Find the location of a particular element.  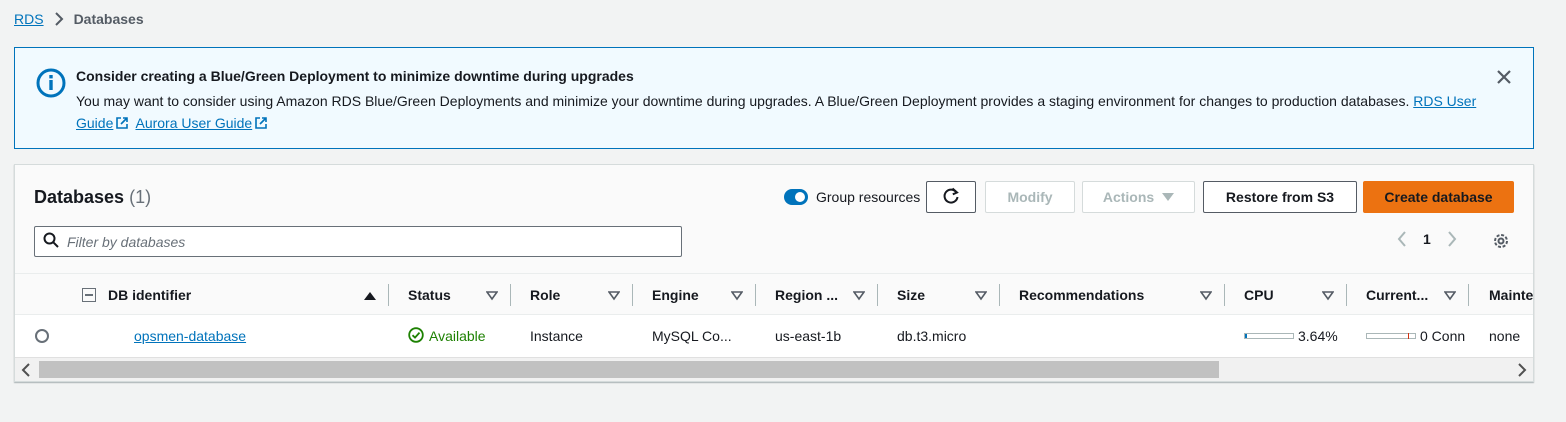

column-header-recommendations: Recommendations is located at coordinates (1121, 295).